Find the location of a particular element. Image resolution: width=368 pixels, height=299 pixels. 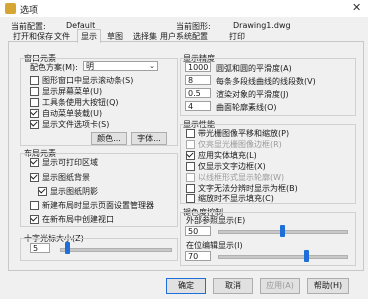

tab-selection: 选择集 is located at coordinates (145, 36).